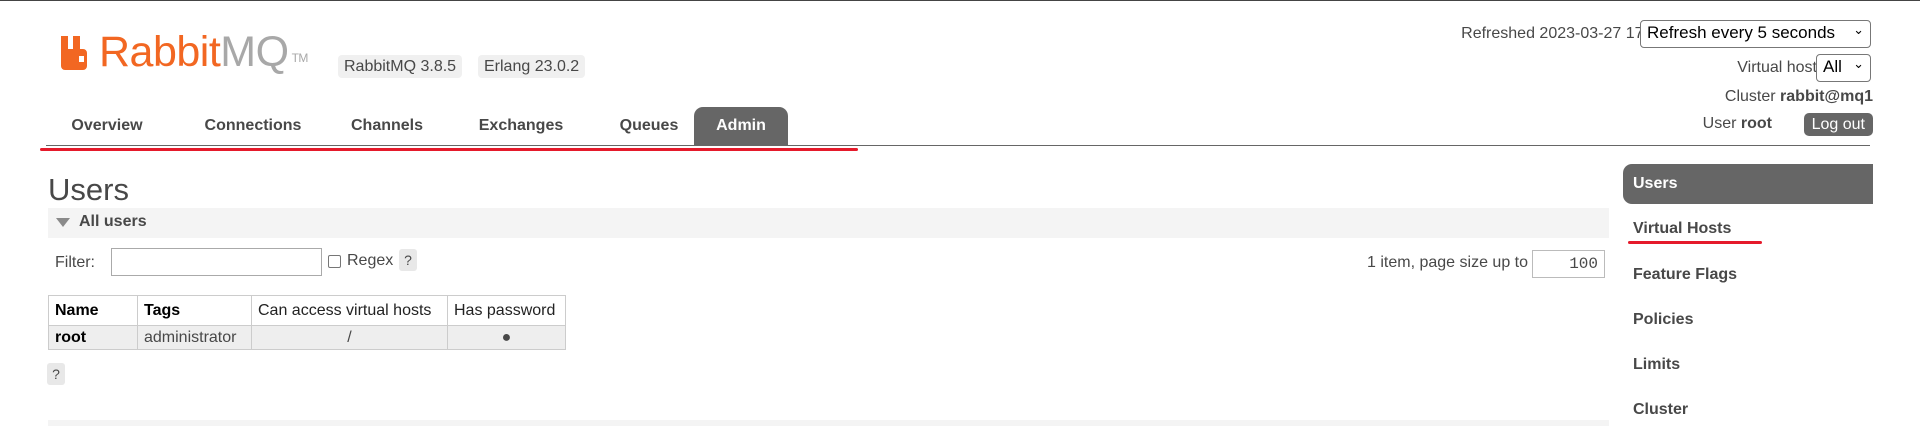 Image resolution: width=1920 pixels, height=430 pixels. I want to click on user-has-password-cell: ●, so click(506, 337).